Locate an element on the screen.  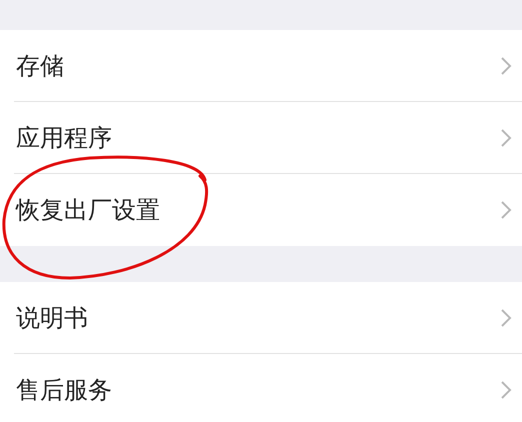
row-label: 应用程序 is located at coordinates (64, 138).